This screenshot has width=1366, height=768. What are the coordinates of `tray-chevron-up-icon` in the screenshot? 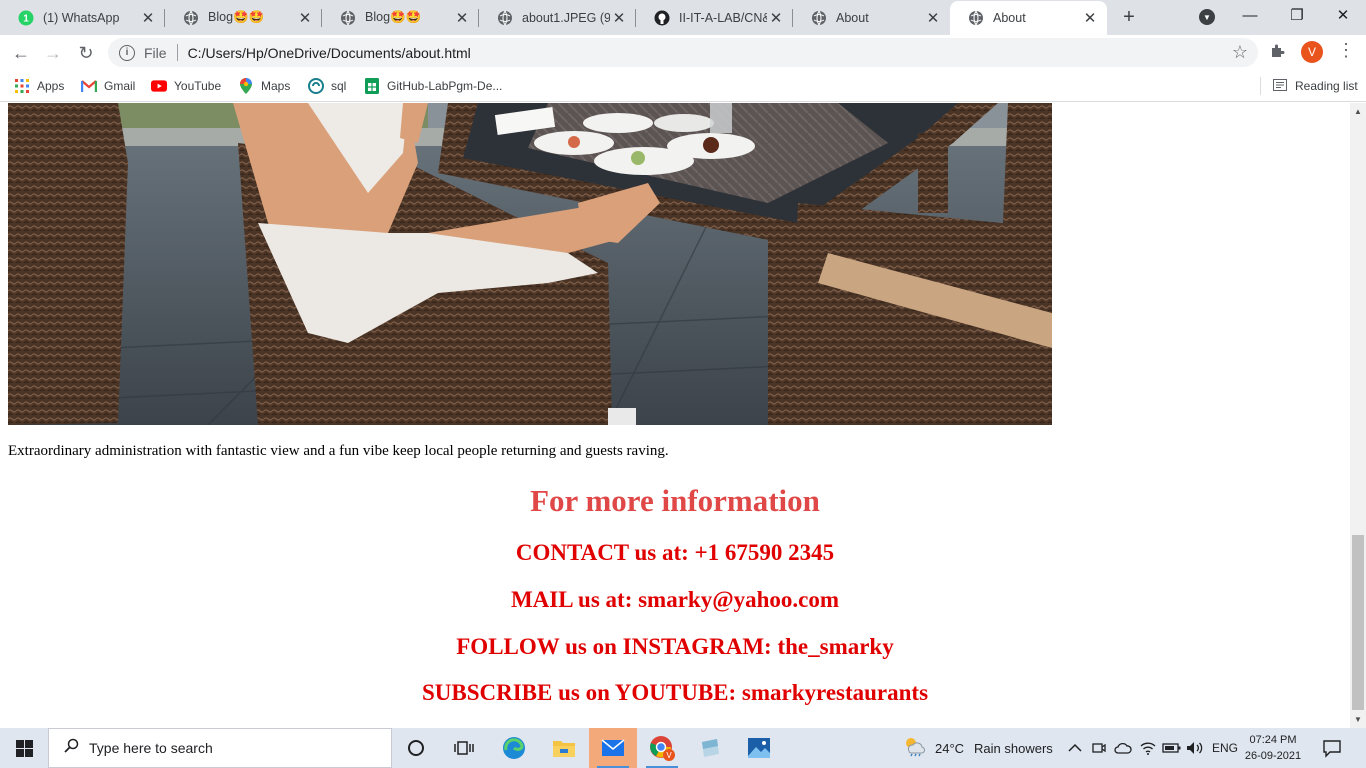 It's located at (1075, 748).